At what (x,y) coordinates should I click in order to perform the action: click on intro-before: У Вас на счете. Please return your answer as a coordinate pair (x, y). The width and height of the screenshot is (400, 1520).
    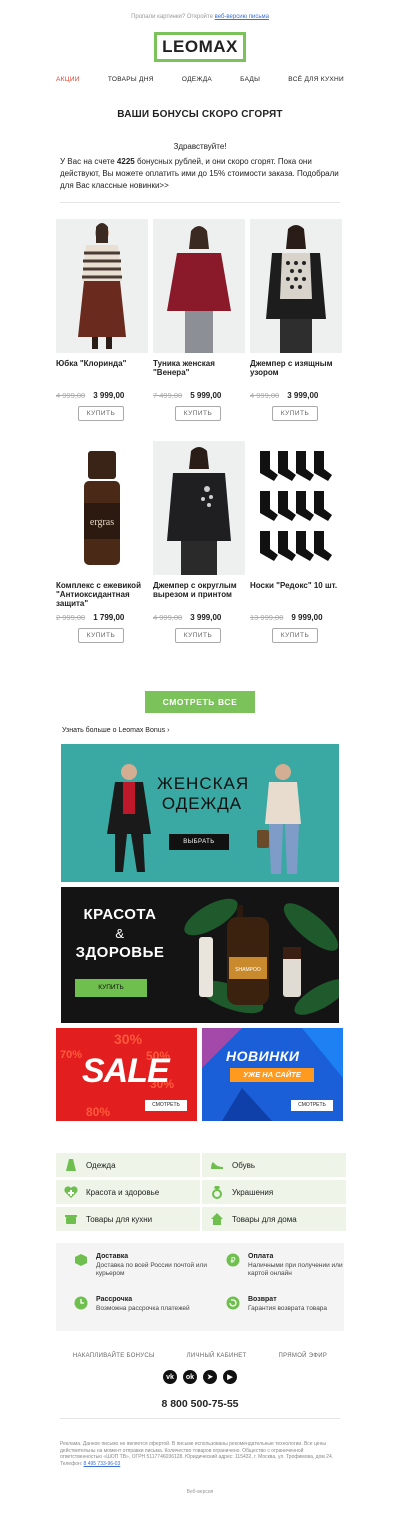
    Looking at the image, I should click on (88, 161).